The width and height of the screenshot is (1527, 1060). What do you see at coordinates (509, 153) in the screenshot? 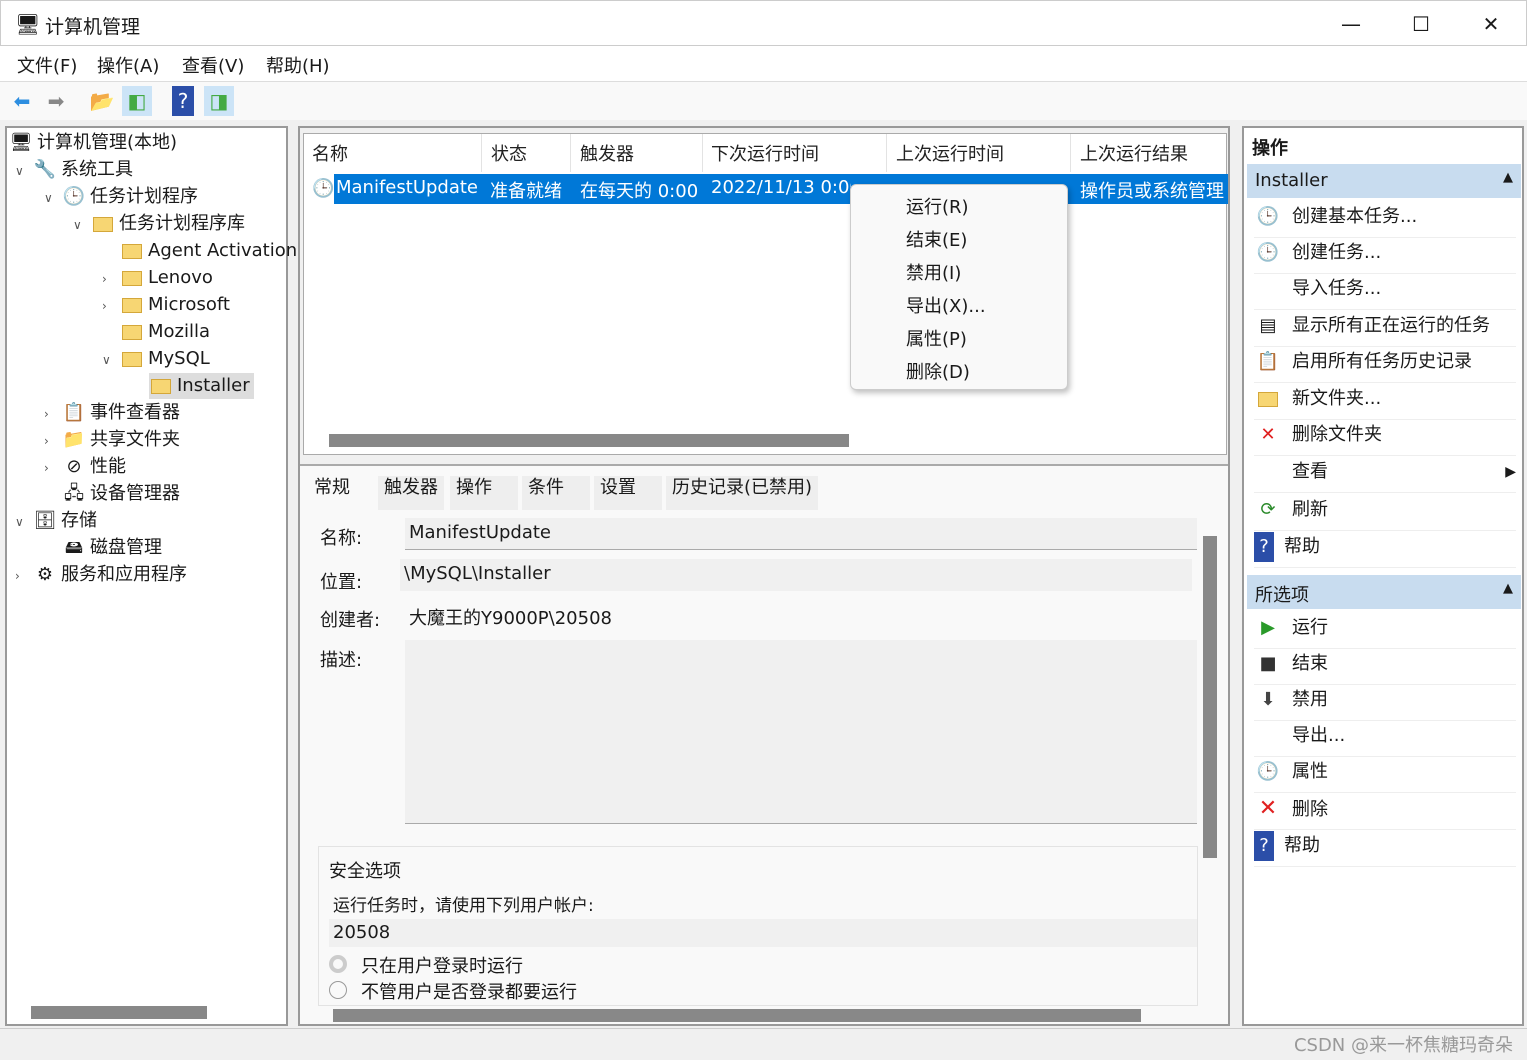
I see `column-header-status: 状态` at bounding box center [509, 153].